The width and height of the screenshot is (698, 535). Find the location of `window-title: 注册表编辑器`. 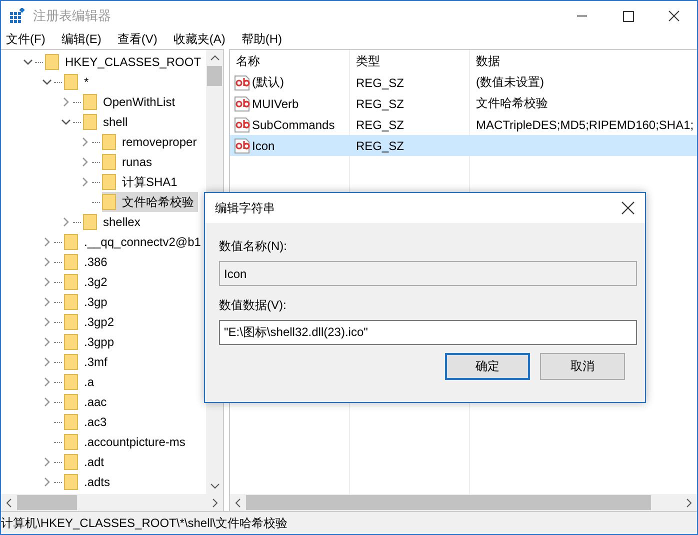

window-title: 注册表编辑器 is located at coordinates (72, 15).